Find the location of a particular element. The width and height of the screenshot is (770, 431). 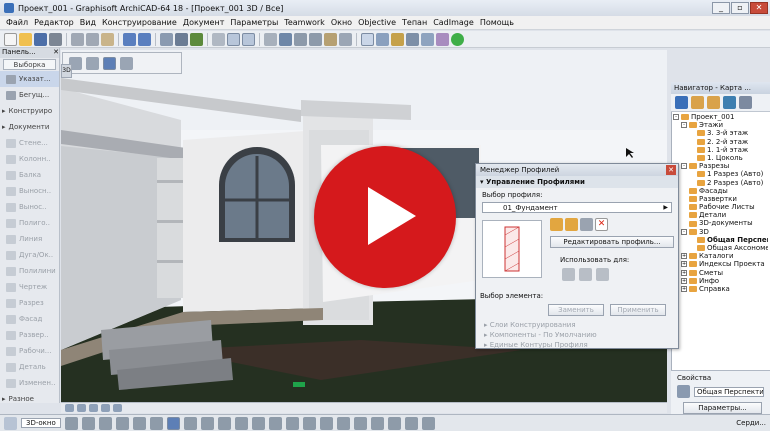

toolbox-item: Деталь is located at coordinates (29, 367).